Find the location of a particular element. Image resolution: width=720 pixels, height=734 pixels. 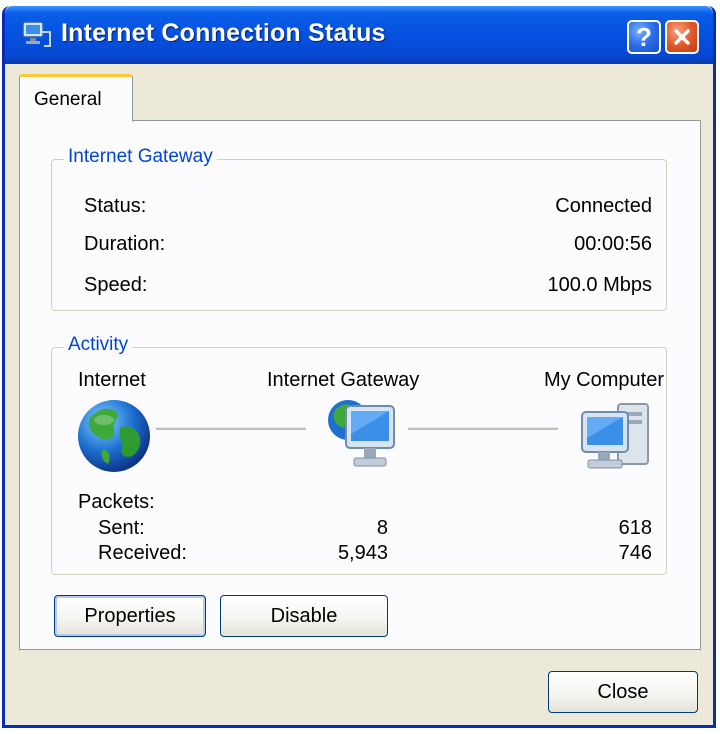

status-label: Status: is located at coordinates (115, 206).